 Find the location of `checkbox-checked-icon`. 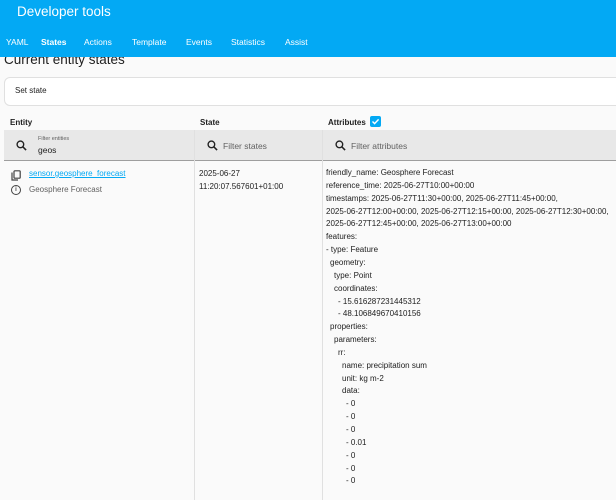

checkbox-checked-icon is located at coordinates (376, 121).